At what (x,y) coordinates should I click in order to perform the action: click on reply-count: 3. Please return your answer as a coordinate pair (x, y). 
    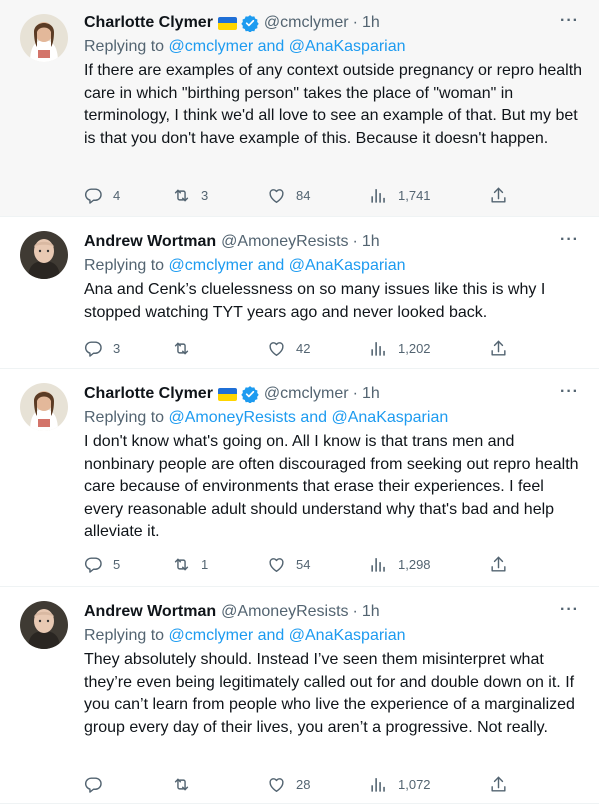
    Looking at the image, I should click on (117, 348).